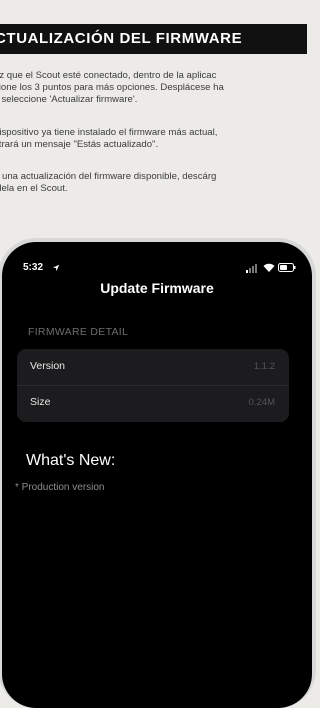 The width and height of the screenshot is (320, 708). What do you see at coordinates (153, 39) in the screenshot?
I see `section-heading: CTUALIZACIÓN DEL FIRMWARE` at bounding box center [153, 39].